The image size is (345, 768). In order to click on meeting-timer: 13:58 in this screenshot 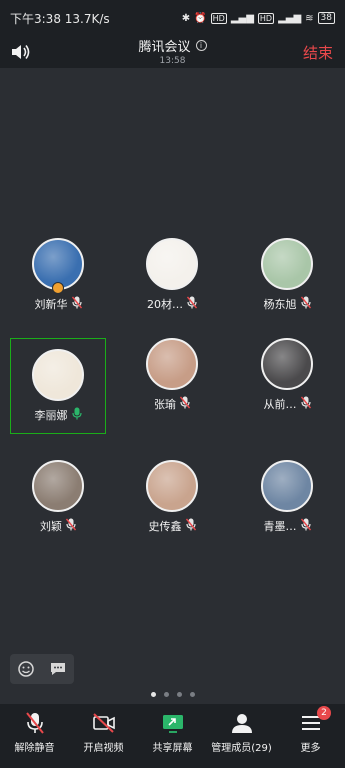, I will do `click(172, 61)`.